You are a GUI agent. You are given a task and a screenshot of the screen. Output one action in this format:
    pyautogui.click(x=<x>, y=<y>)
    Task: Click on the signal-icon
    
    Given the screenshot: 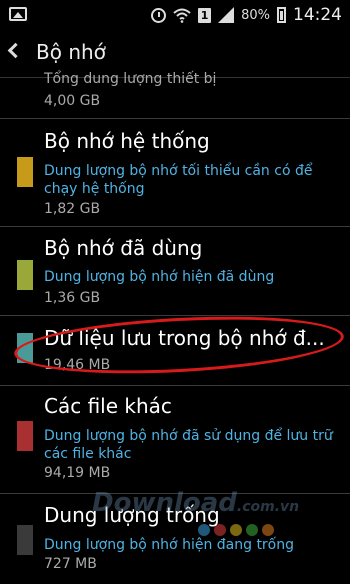 What is the action you would take?
    pyautogui.click(x=226, y=15)
    